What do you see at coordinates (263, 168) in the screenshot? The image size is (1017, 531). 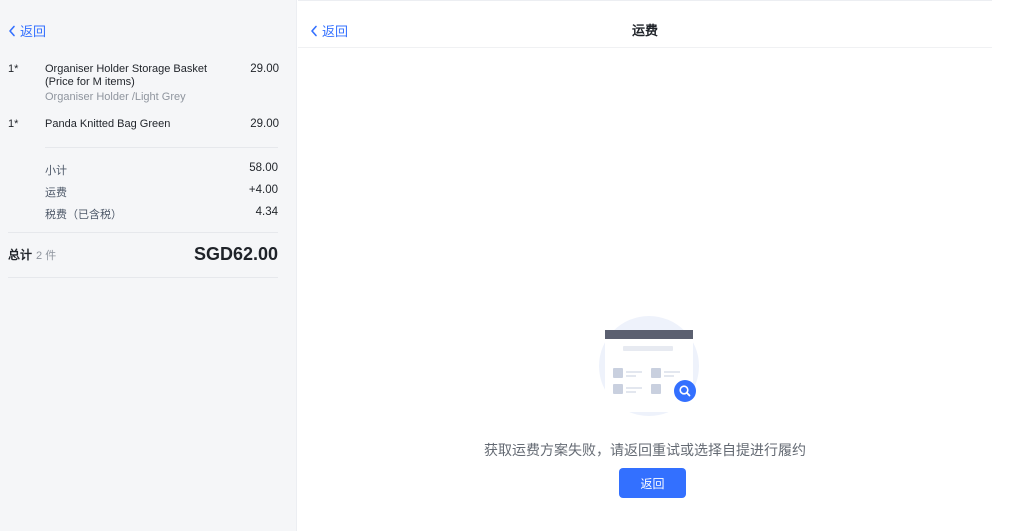 I see `subtotal-value: 58.00` at bounding box center [263, 168].